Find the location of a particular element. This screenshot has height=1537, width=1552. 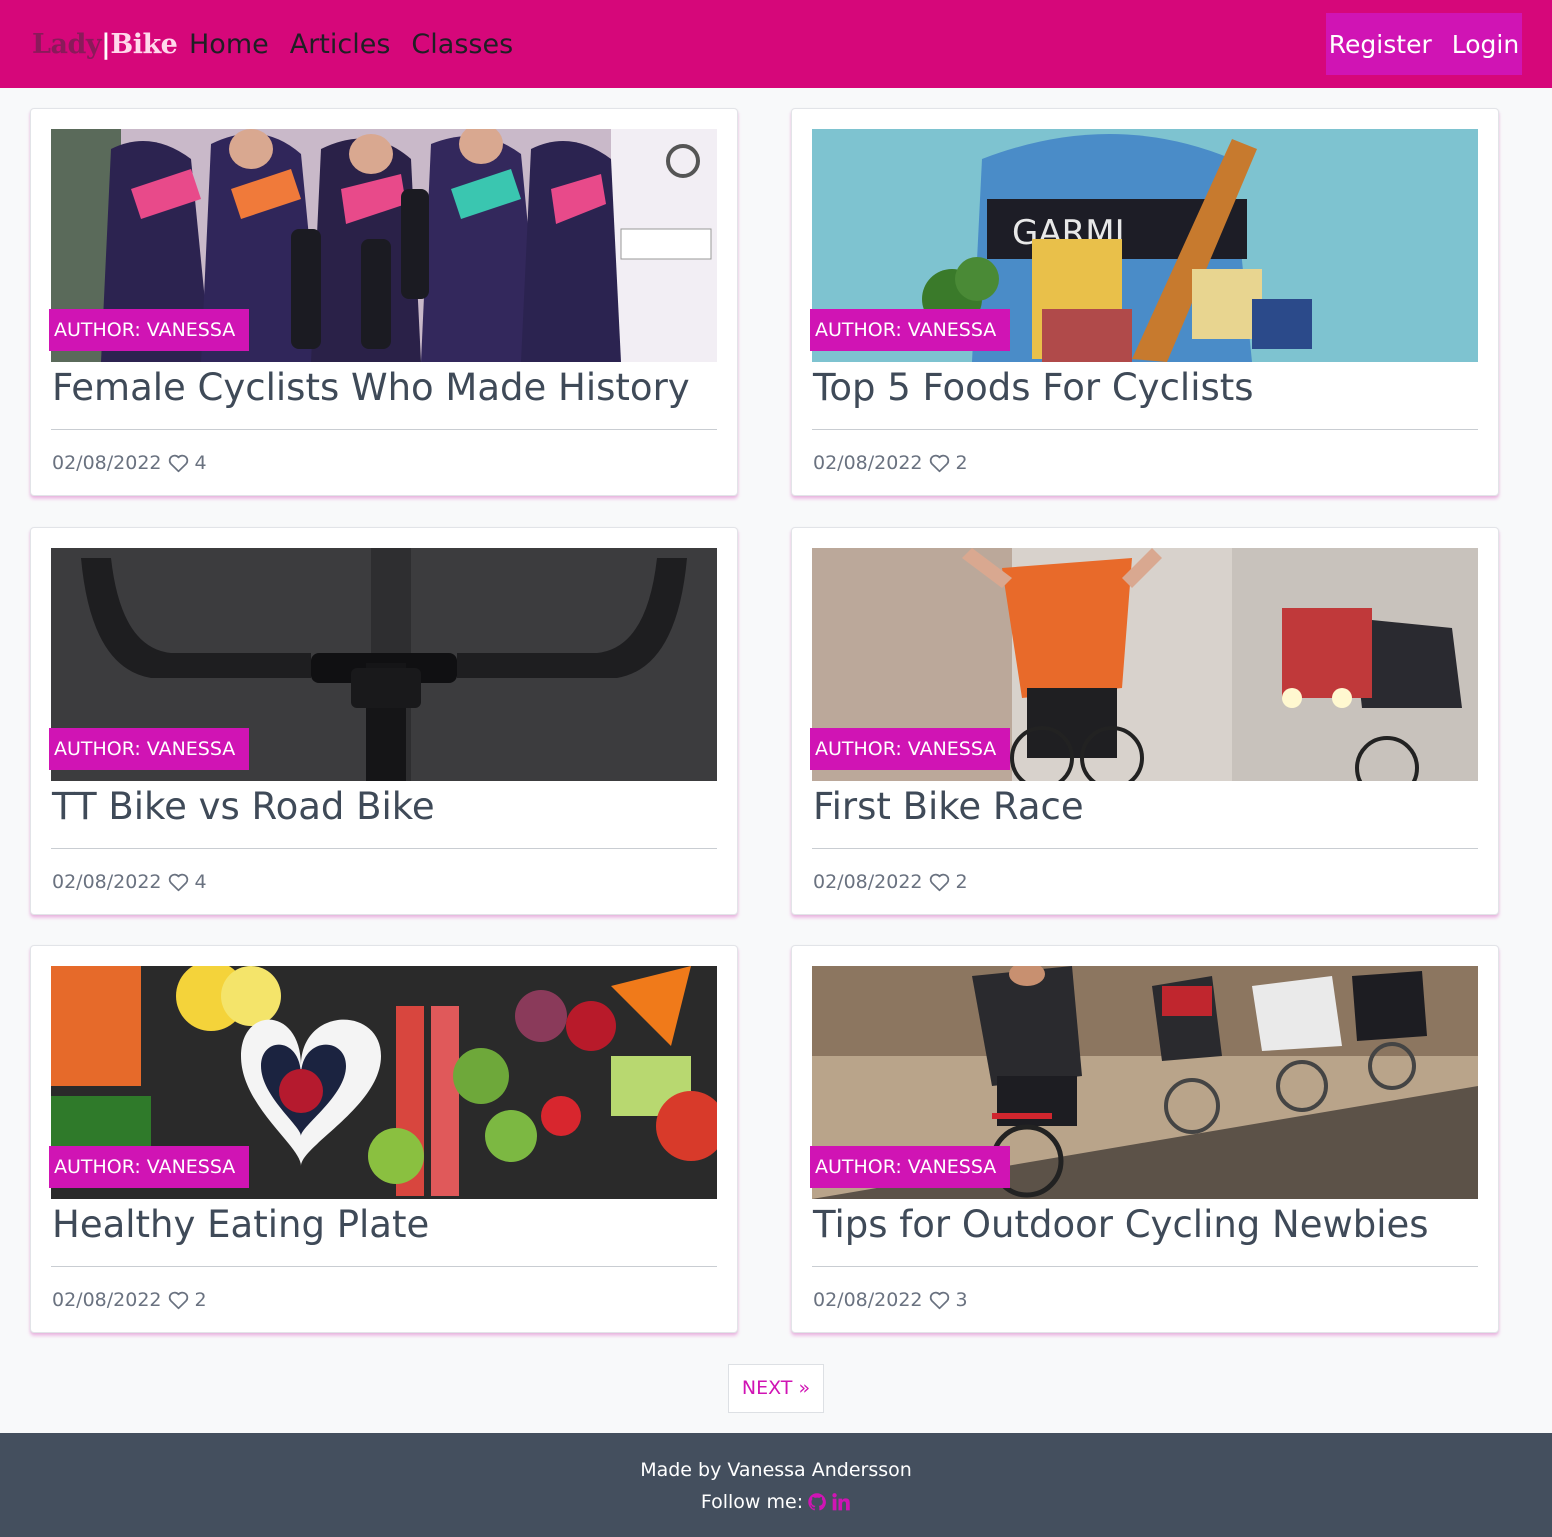

next-page-button: NEXT » is located at coordinates (776, 1388).